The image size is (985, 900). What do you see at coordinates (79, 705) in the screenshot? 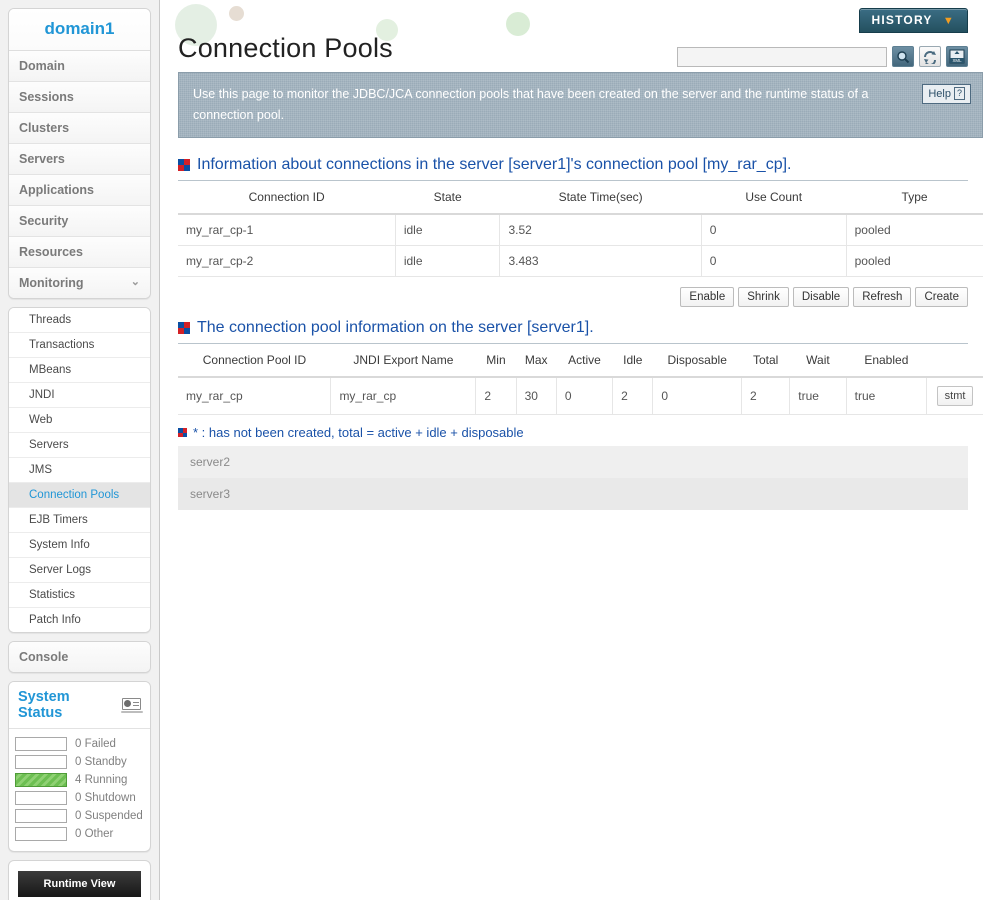
I see `system-status-header: System Status` at bounding box center [79, 705].